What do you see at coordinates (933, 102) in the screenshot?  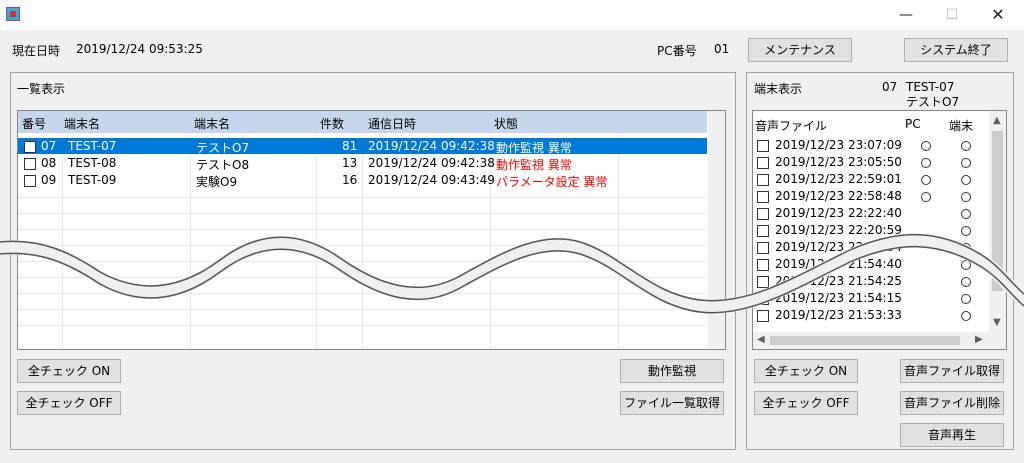 I see `terminal-name: テストO7` at bounding box center [933, 102].